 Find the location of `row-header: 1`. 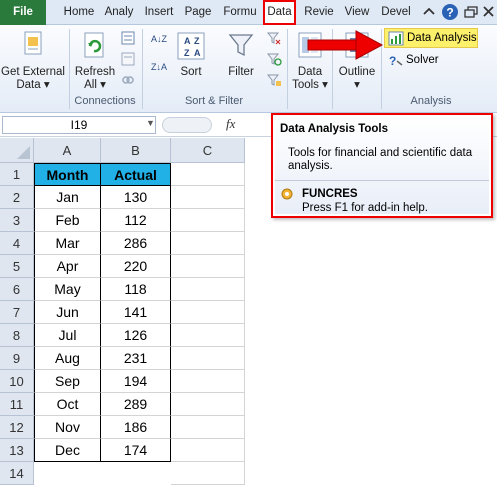

row-header: 1 is located at coordinates (17, 174).